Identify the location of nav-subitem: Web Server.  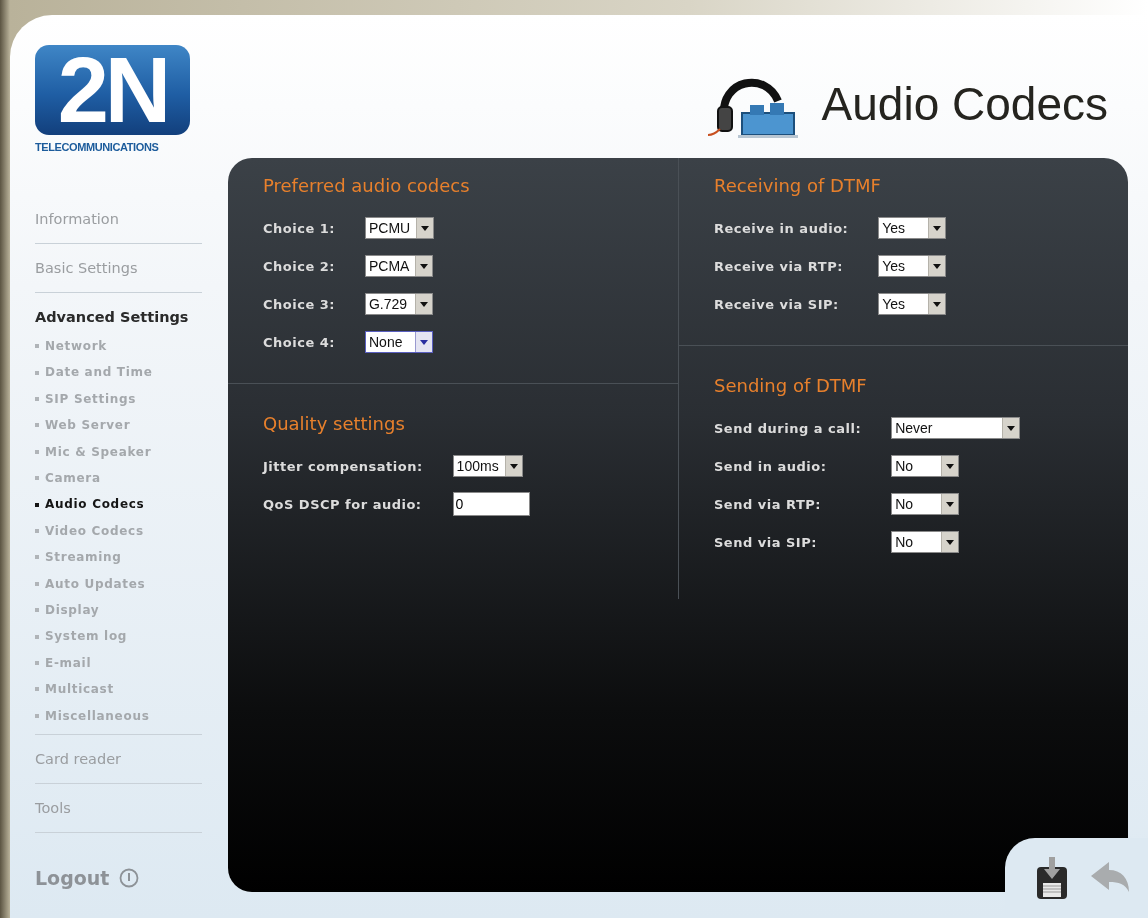
(118, 425).